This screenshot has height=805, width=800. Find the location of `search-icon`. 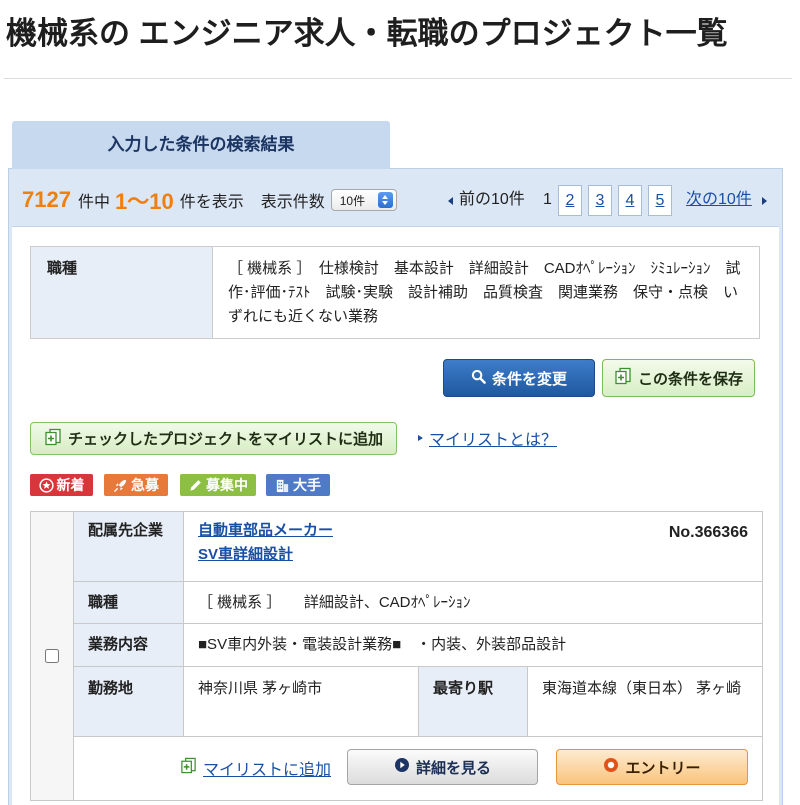

search-icon is located at coordinates (478, 378).